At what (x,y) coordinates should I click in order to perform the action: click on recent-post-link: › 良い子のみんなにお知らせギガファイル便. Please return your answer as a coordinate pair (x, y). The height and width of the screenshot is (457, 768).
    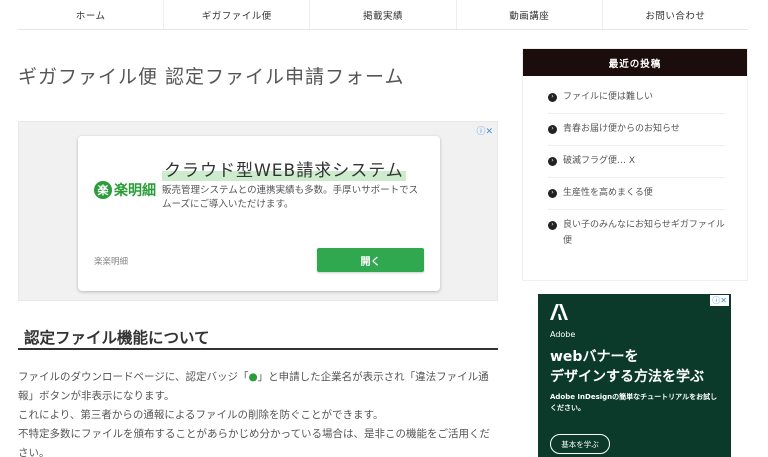
    Looking at the image, I should click on (637, 233).